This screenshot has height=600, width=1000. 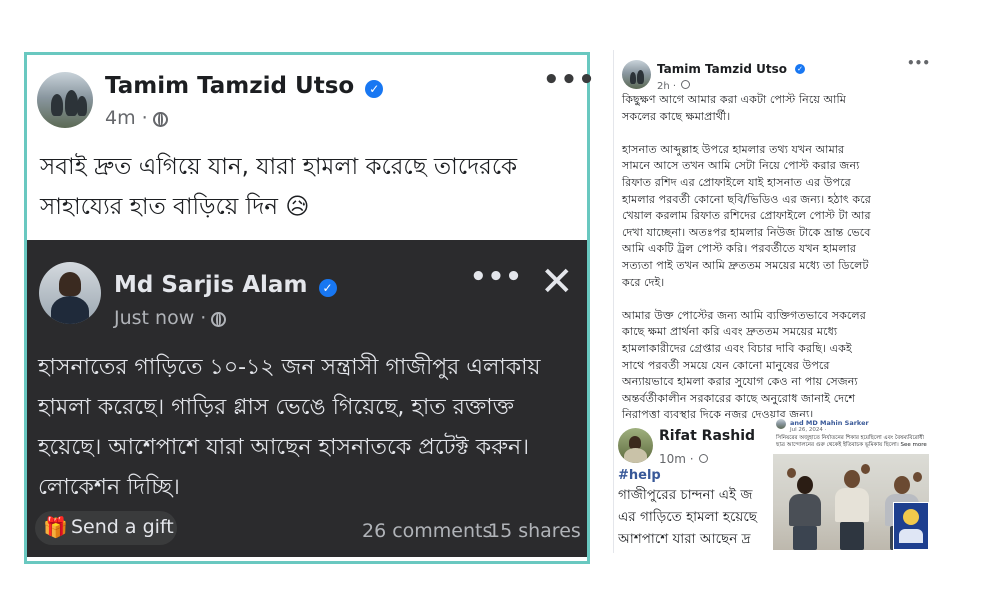 I want to click on send-gift-label: Send a gift, so click(x=122, y=527).